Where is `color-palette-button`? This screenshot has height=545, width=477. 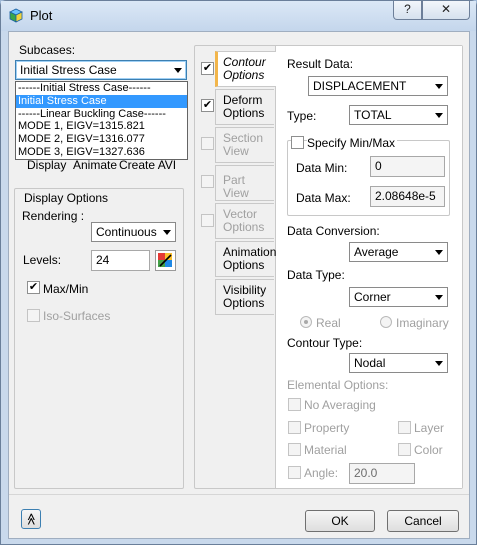 color-palette-button is located at coordinates (165, 260).